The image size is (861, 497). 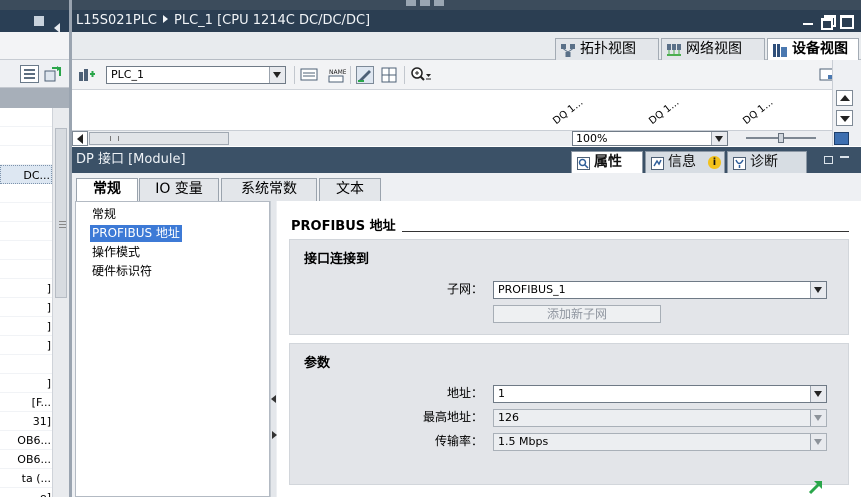 I want to click on show-module-icon, so click(x=309, y=75).